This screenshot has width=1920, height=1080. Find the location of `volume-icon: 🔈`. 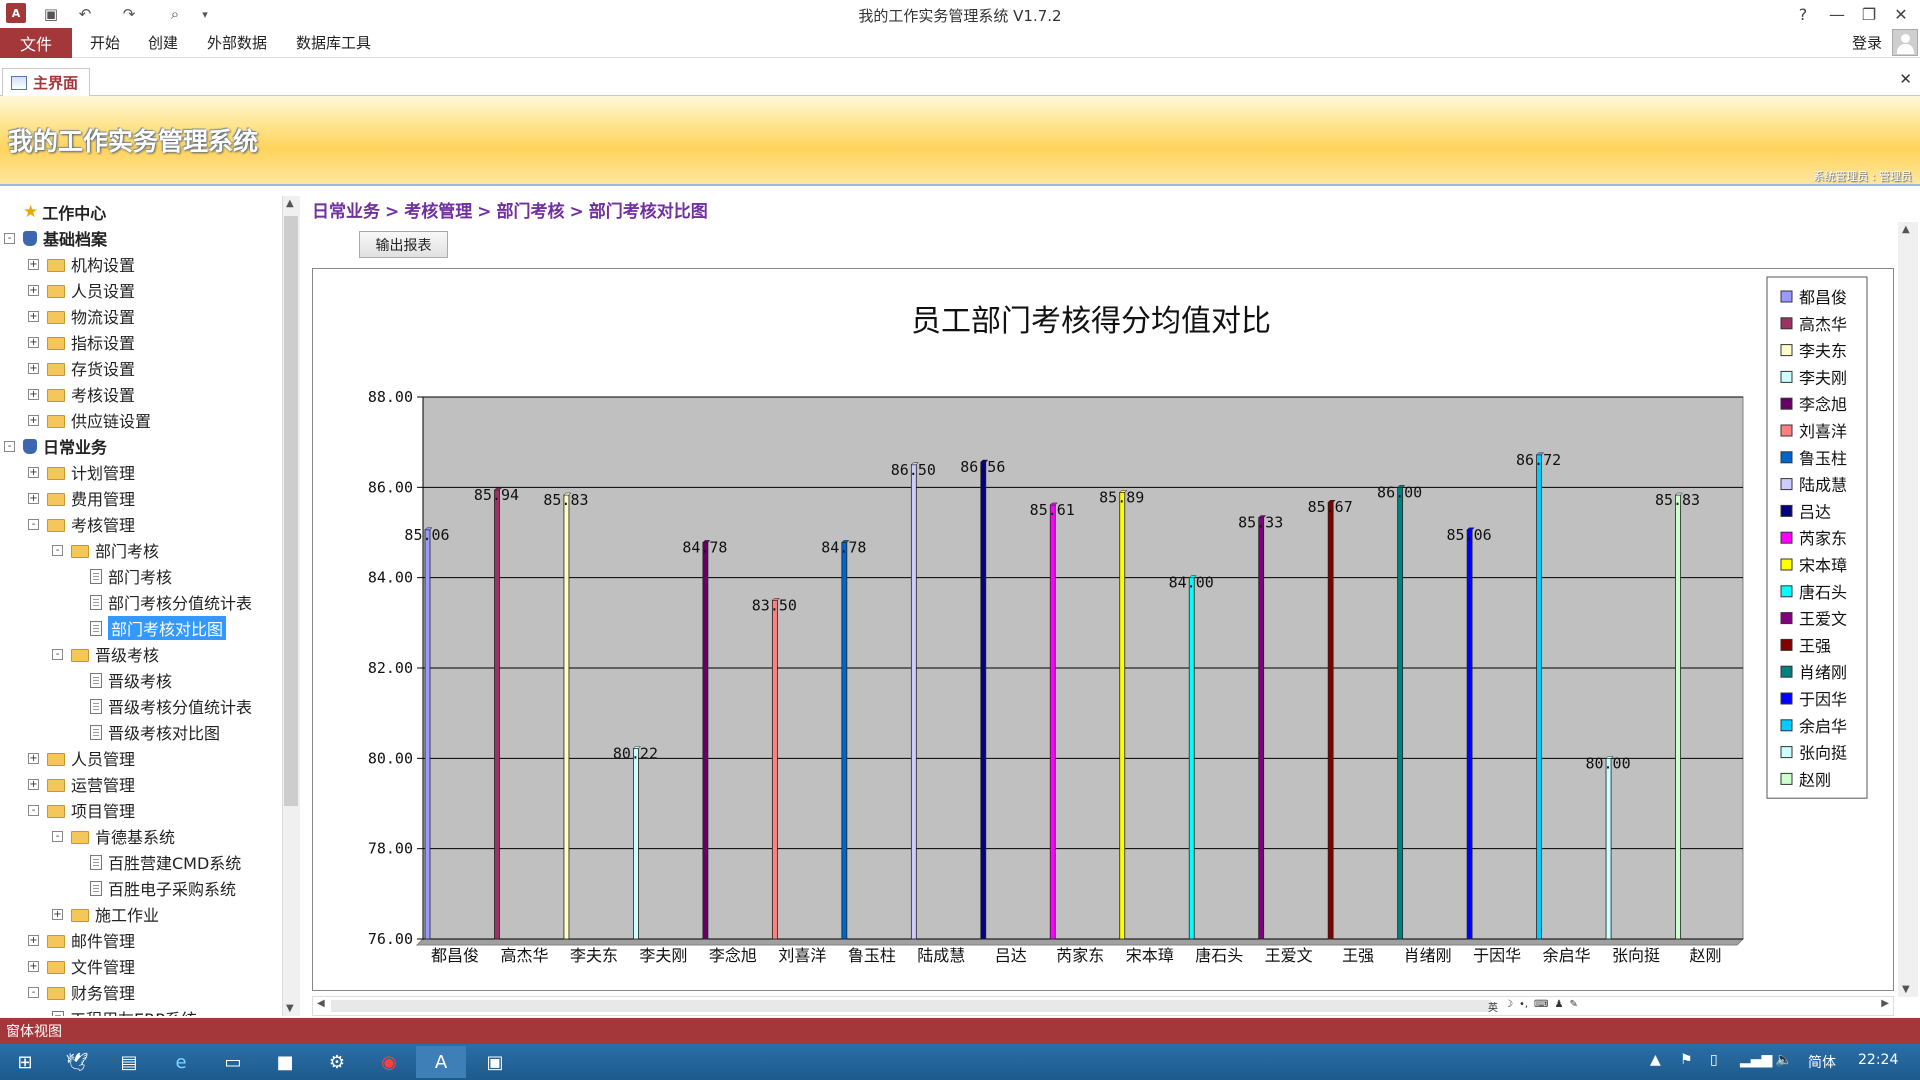

volume-icon: 🔈 is located at coordinates (1783, 1060).